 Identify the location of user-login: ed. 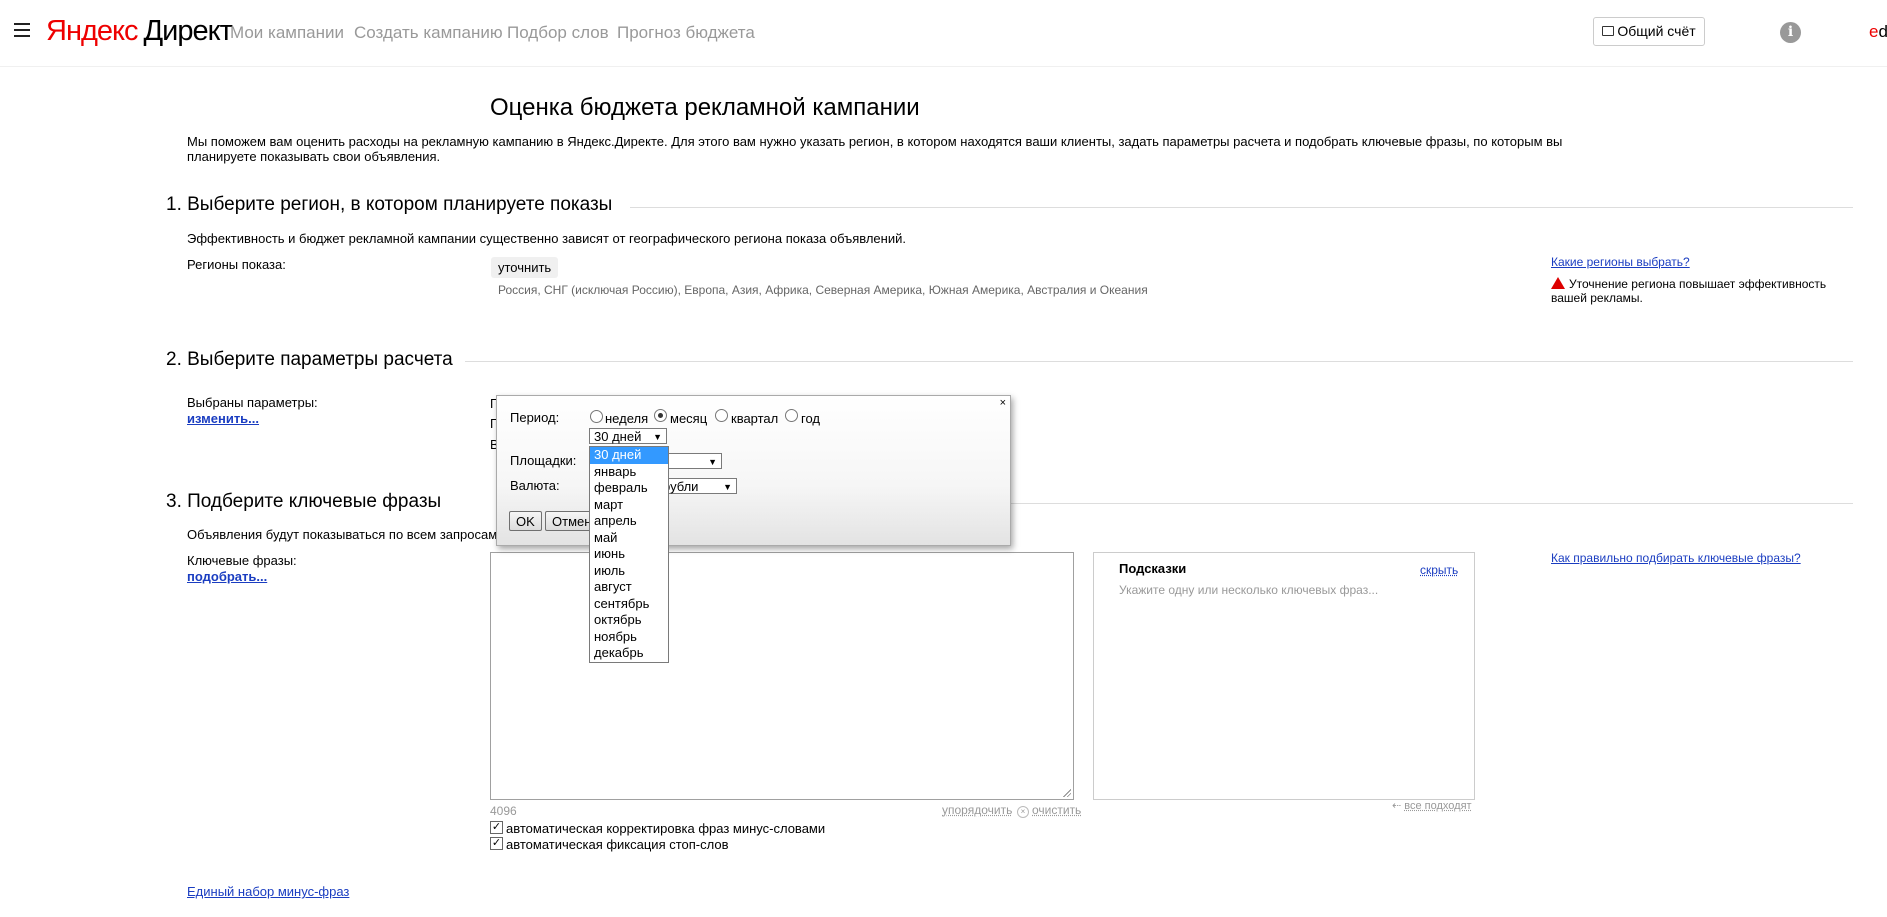
(1878, 32).